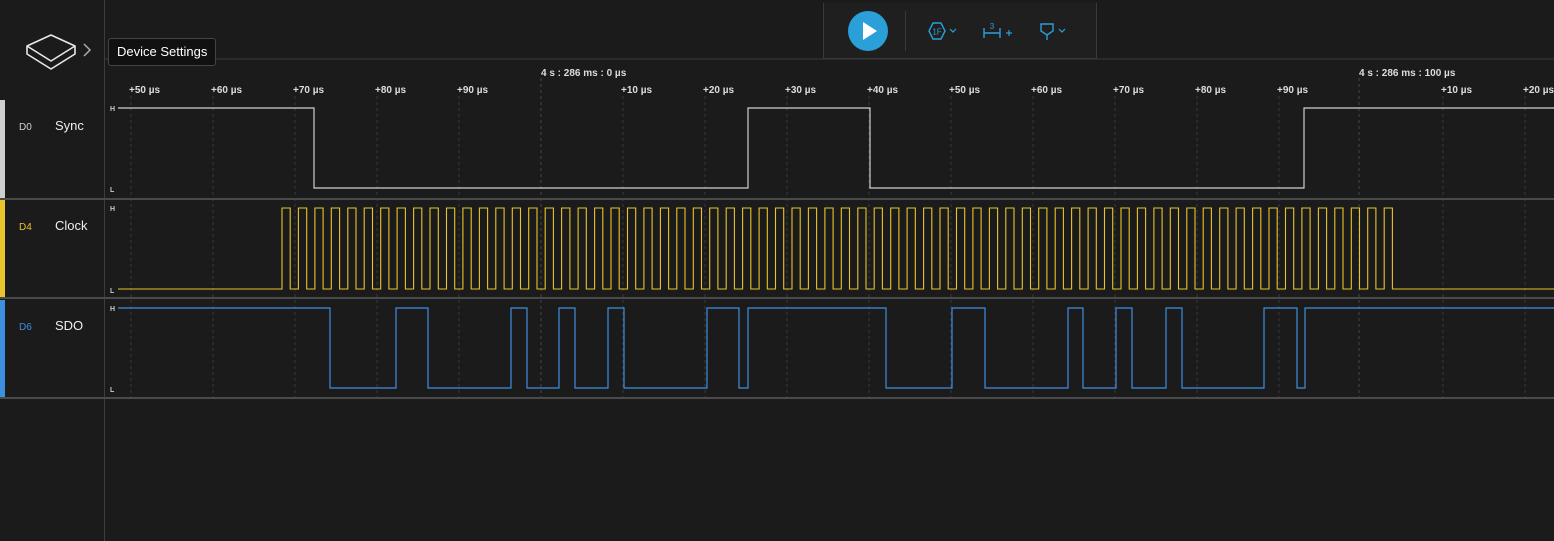 This screenshot has width=1554, height=541. What do you see at coordinates (52, 149) in the screenshot?
I see `channel-row-d0: D0 Sync` at bounding box center [52, 149].